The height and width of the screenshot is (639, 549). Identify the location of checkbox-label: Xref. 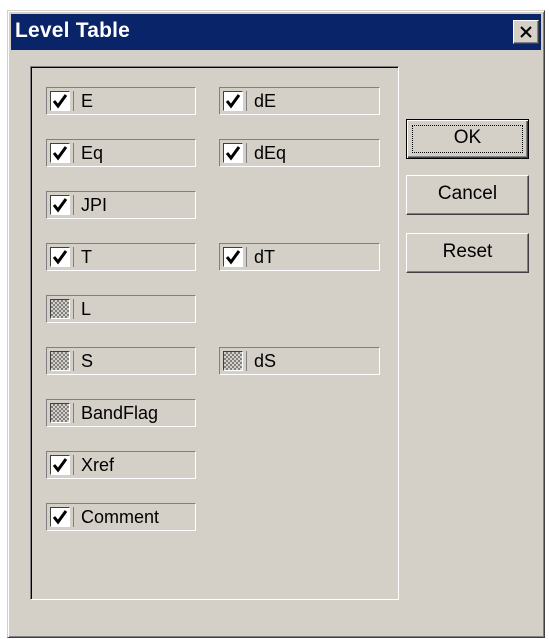
(98, 465).